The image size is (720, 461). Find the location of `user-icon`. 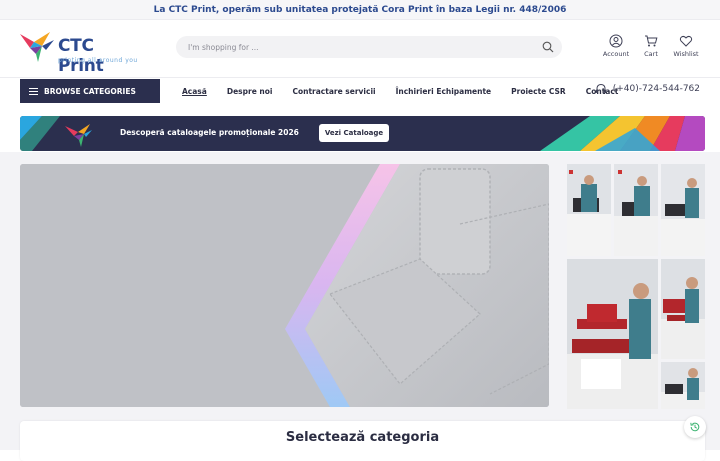

user-icon is located at coordinates (616, 41).